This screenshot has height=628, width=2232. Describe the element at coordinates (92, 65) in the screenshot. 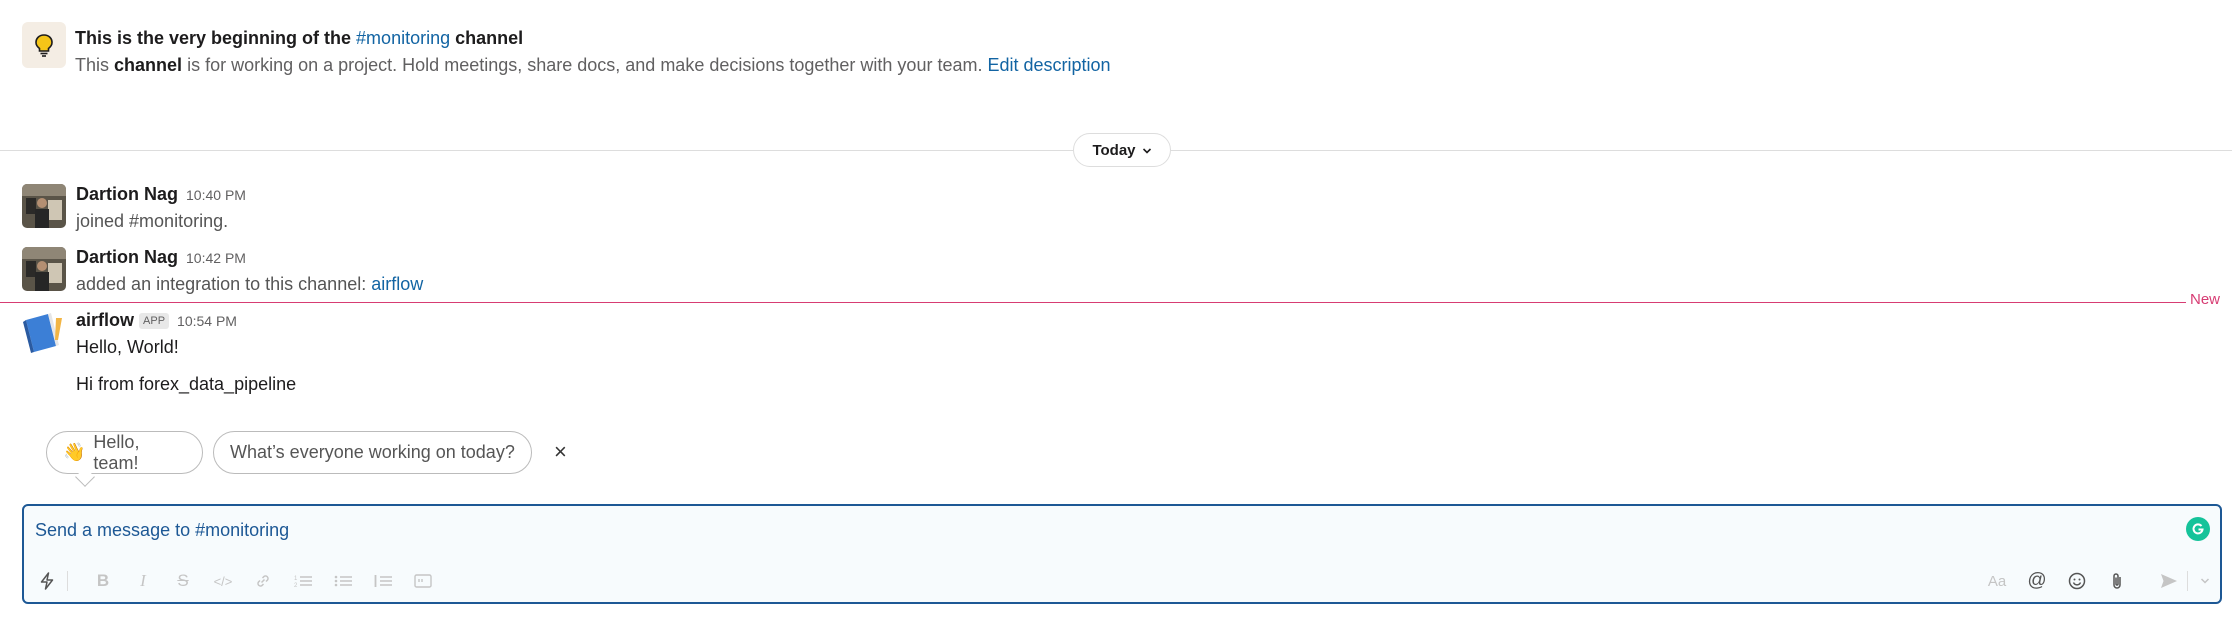

I see `desc-pre: This` at that location.